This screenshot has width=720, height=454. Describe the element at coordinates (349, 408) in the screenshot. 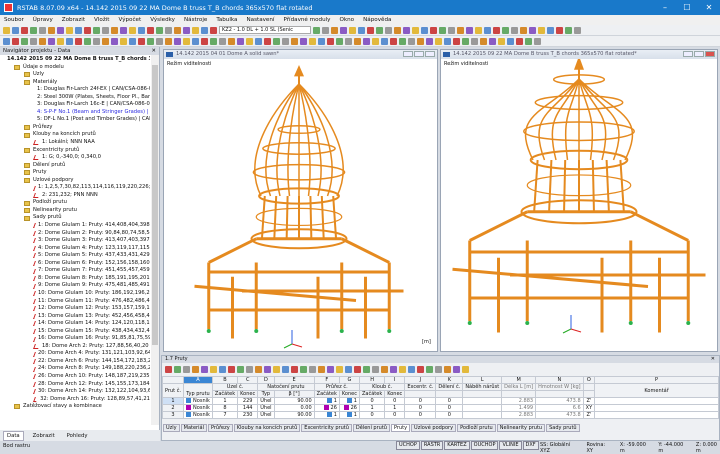

I see `cell-p2: 26` at that location.